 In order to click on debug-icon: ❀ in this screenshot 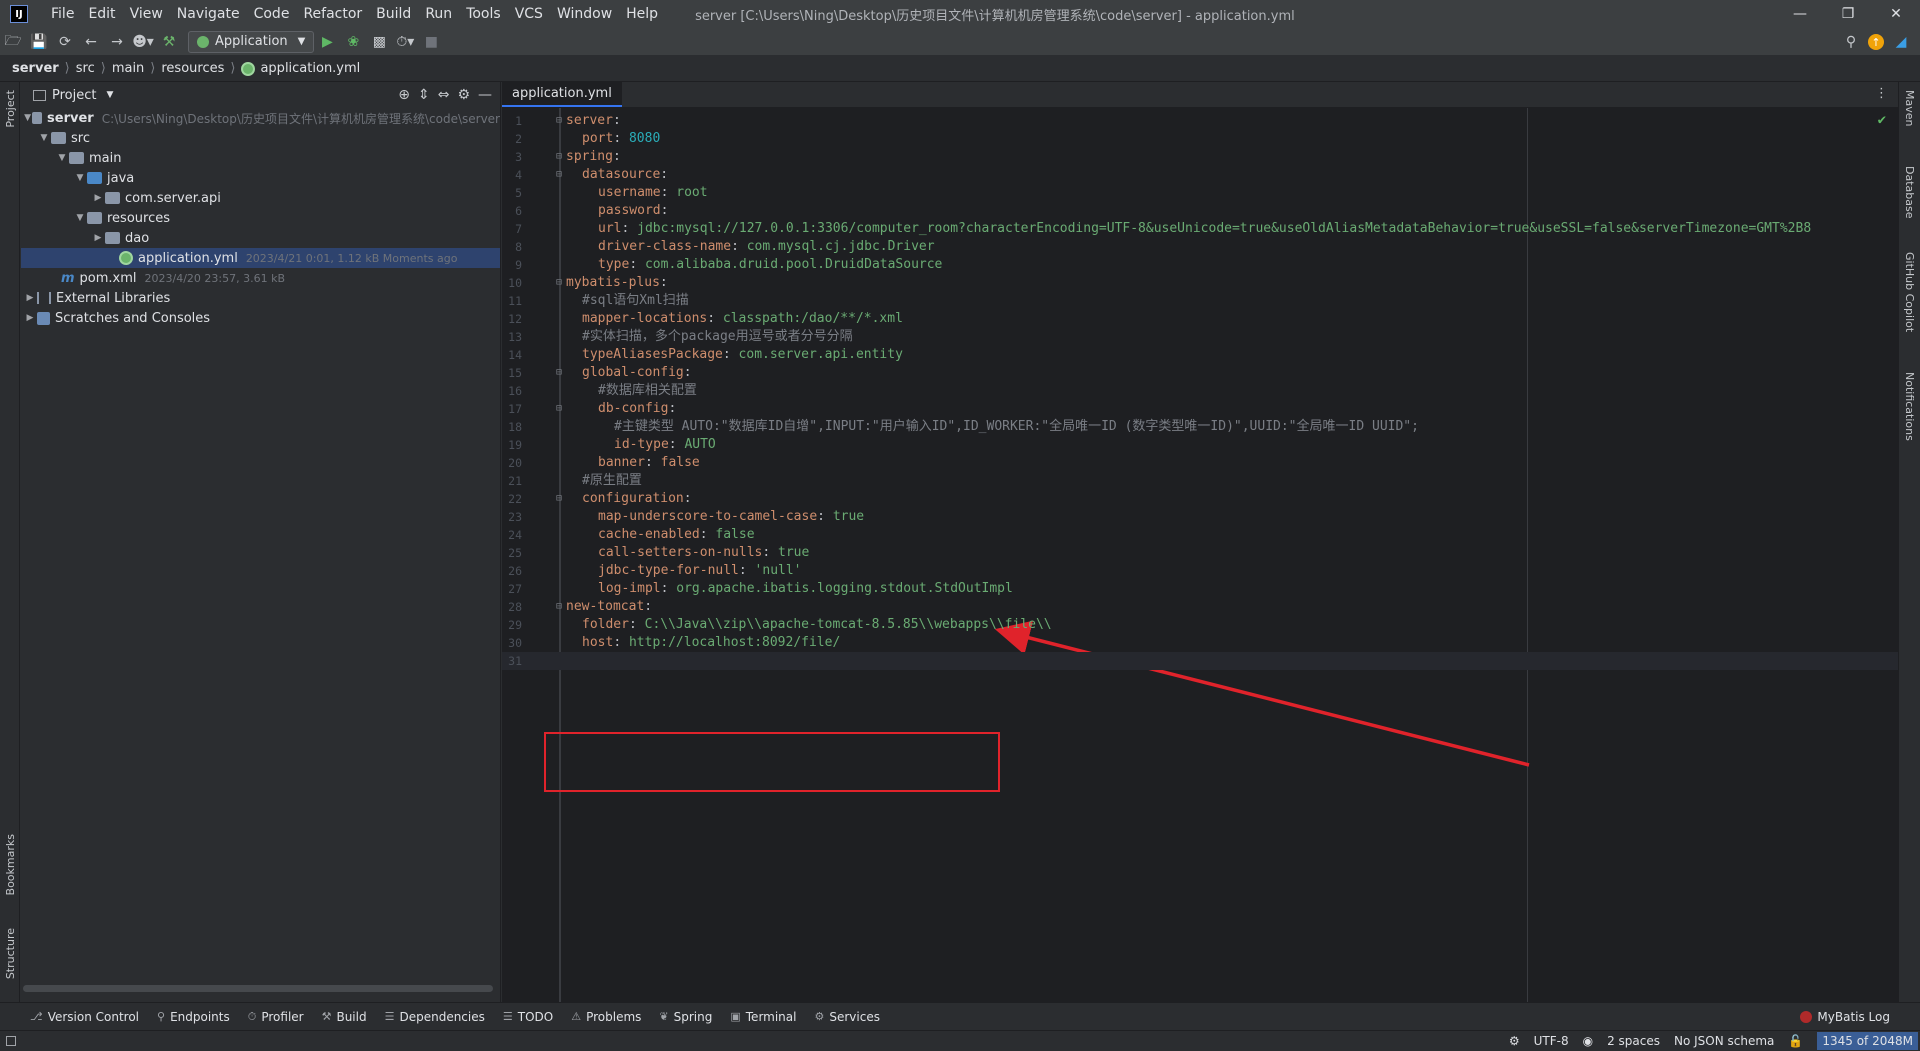, I will do `click(353, 42)`.